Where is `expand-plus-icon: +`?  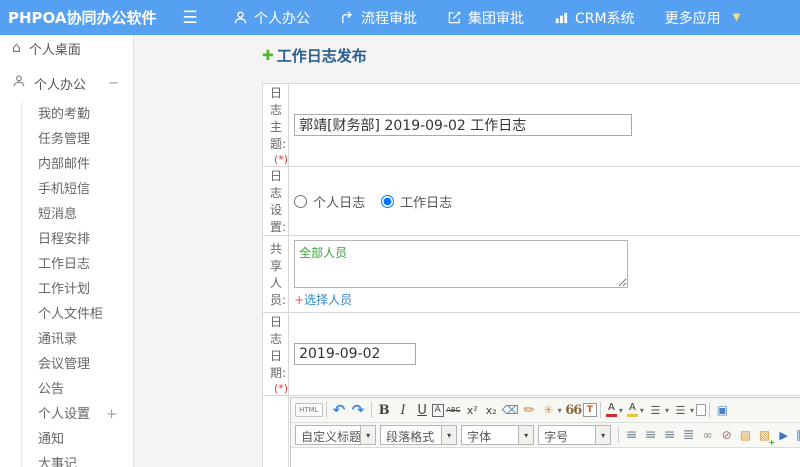
expand-plus-icon: + is located at coordinates (111, 414).